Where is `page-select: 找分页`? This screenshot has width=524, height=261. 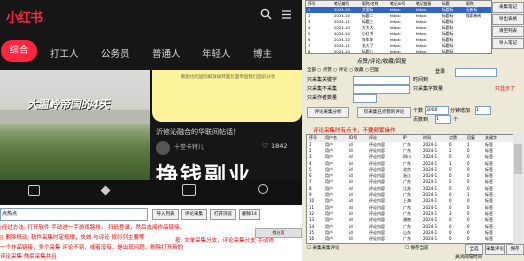
page-select: 找分页 is located at coordinates (278, 233).